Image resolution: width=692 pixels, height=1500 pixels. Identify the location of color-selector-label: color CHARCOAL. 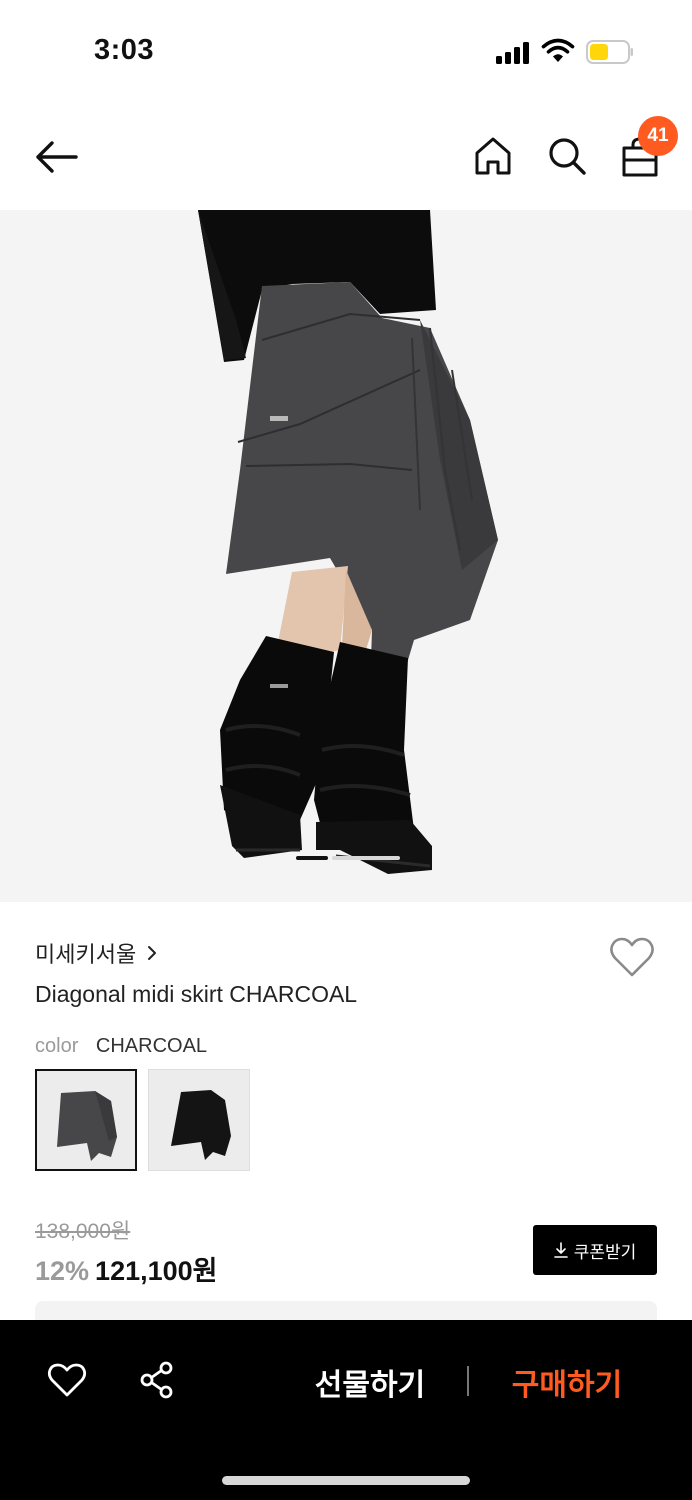
(121, 1046).